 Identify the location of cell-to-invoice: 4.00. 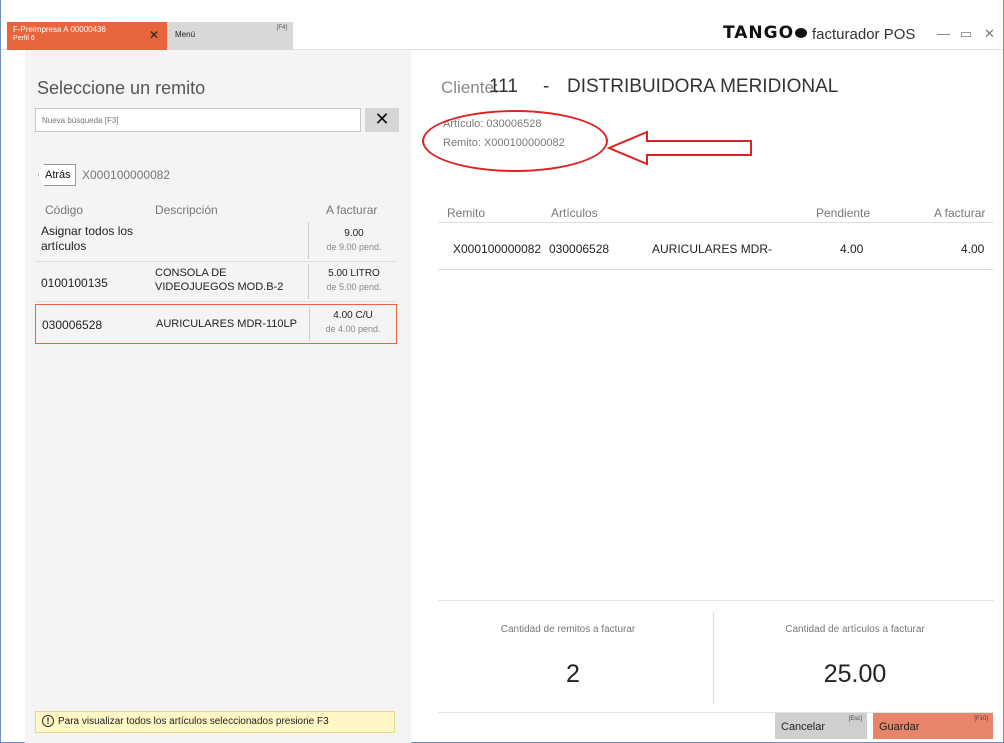
(973, 249).